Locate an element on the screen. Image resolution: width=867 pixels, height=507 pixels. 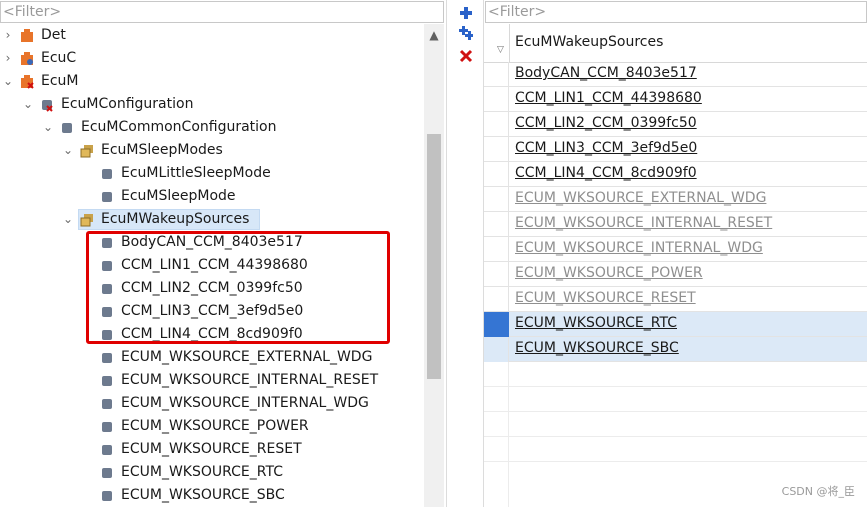
table-filter-input is located at coordinates (676, 12).